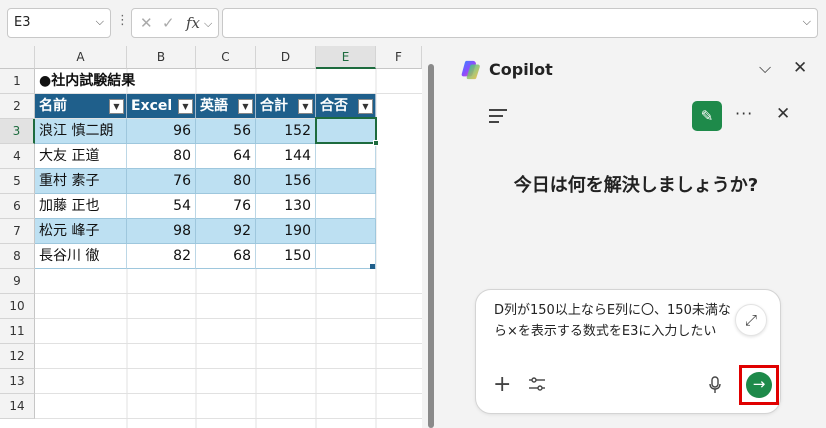 The height and width of the screenshot is (428, 826). I want to click on fill-handle, so click(376, 143).